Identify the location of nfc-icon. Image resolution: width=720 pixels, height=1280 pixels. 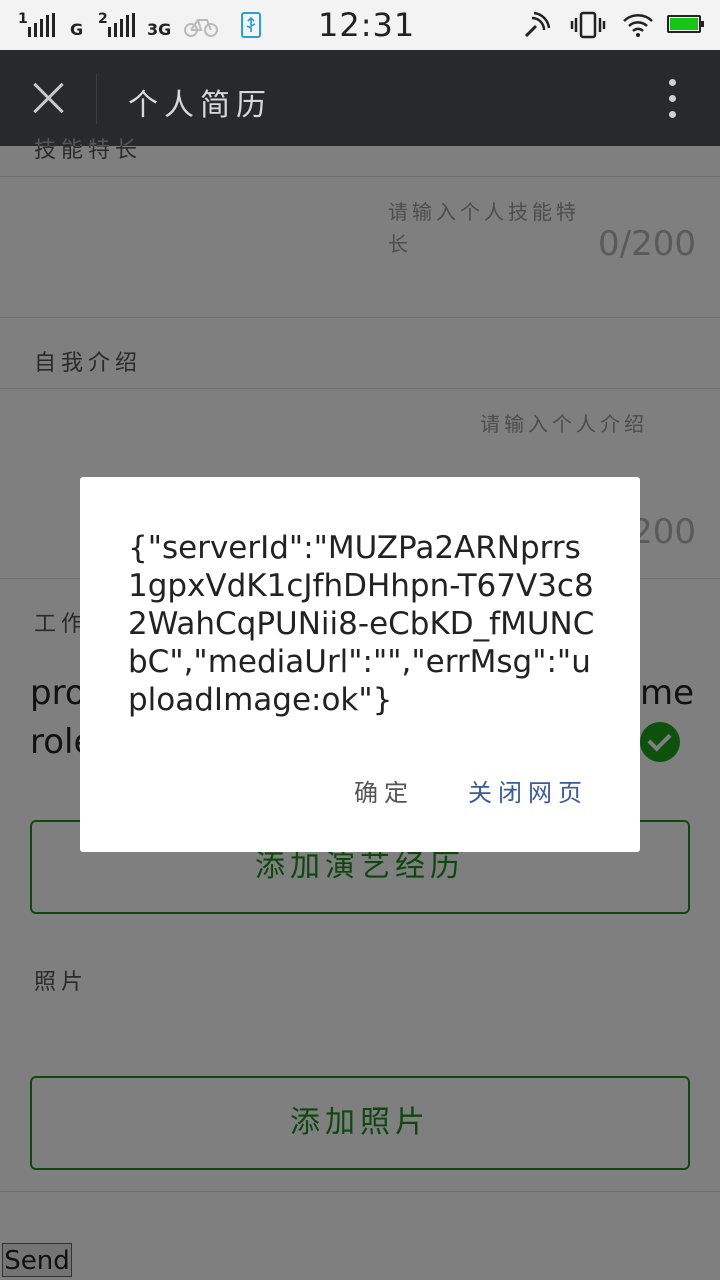
(537, 24).